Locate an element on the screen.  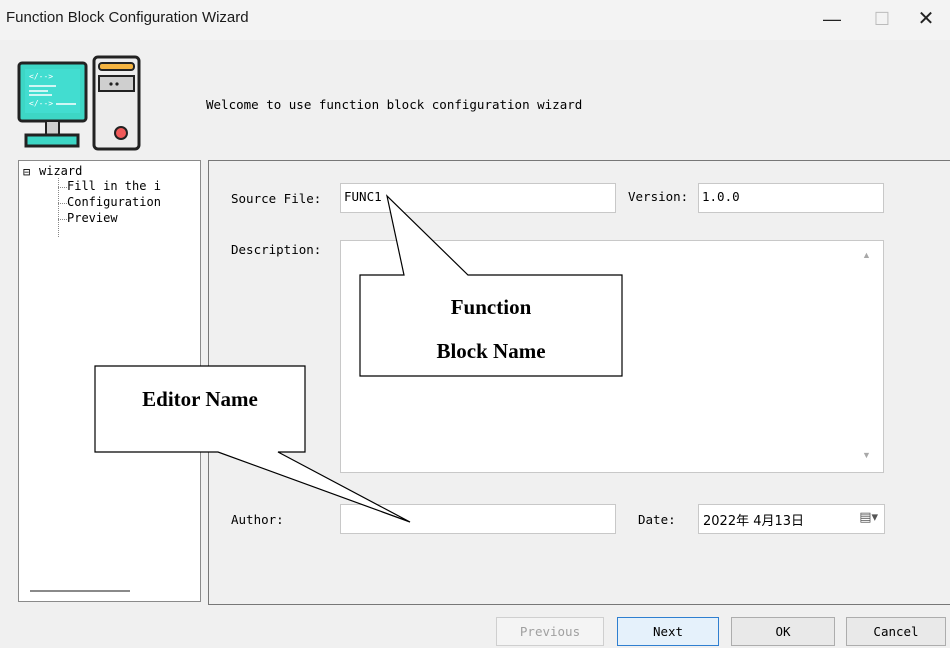
function-block-callout-line1: Function is located at coordinates (491, 307).